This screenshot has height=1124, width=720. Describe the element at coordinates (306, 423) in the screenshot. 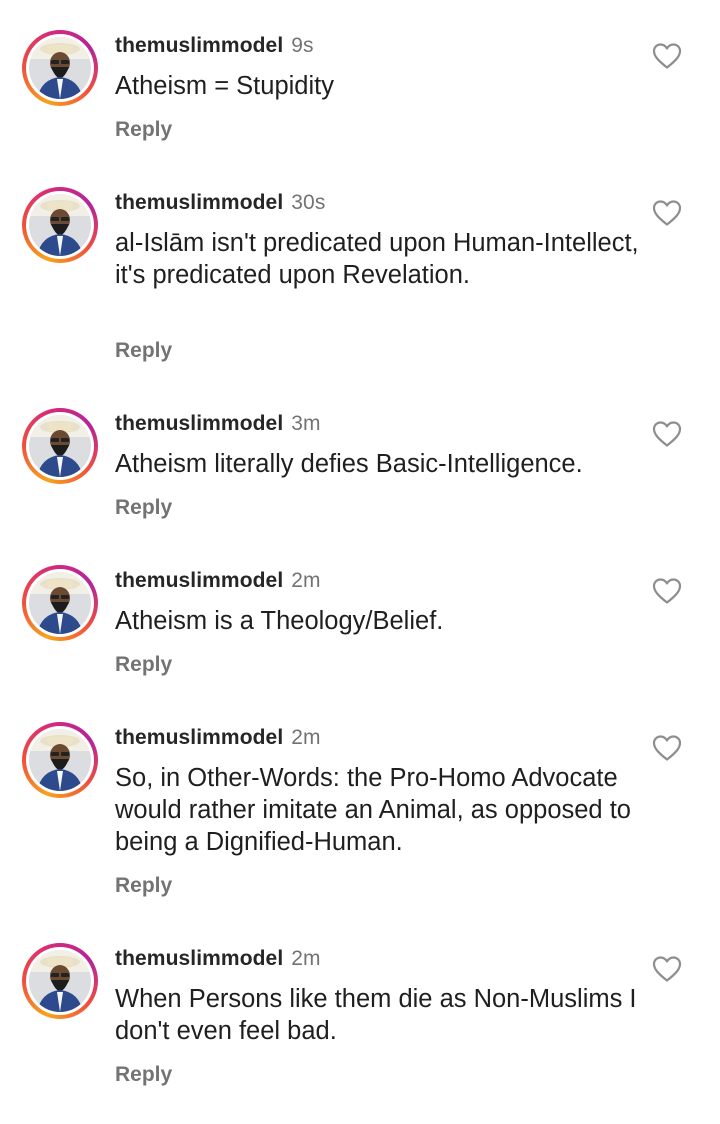

I see `comment-timestamp: 3m` at that location.